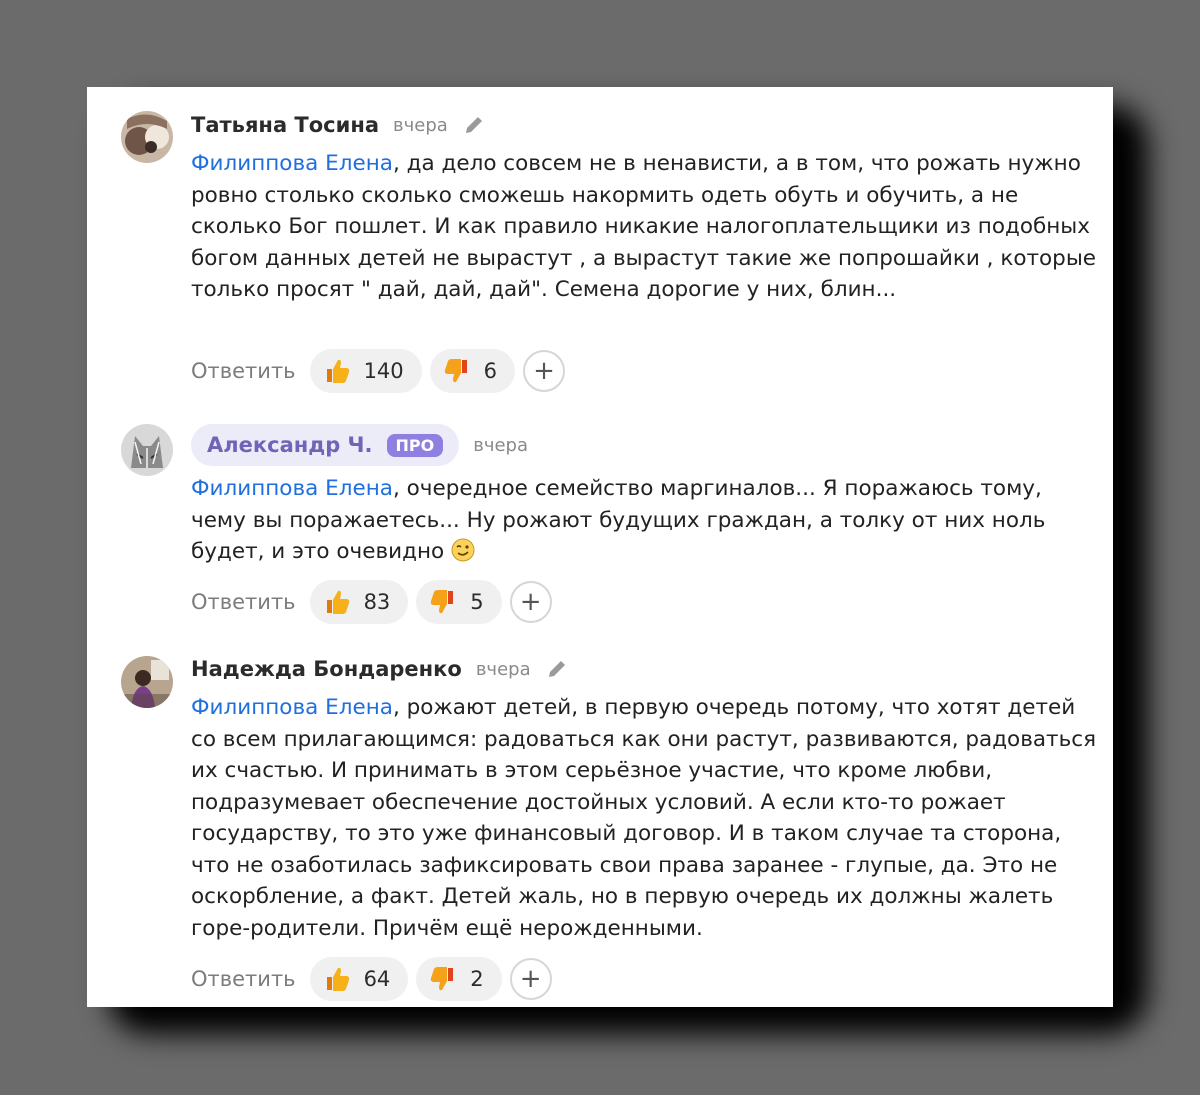  I want to click on dislike-count: 2, so click(477, 979).